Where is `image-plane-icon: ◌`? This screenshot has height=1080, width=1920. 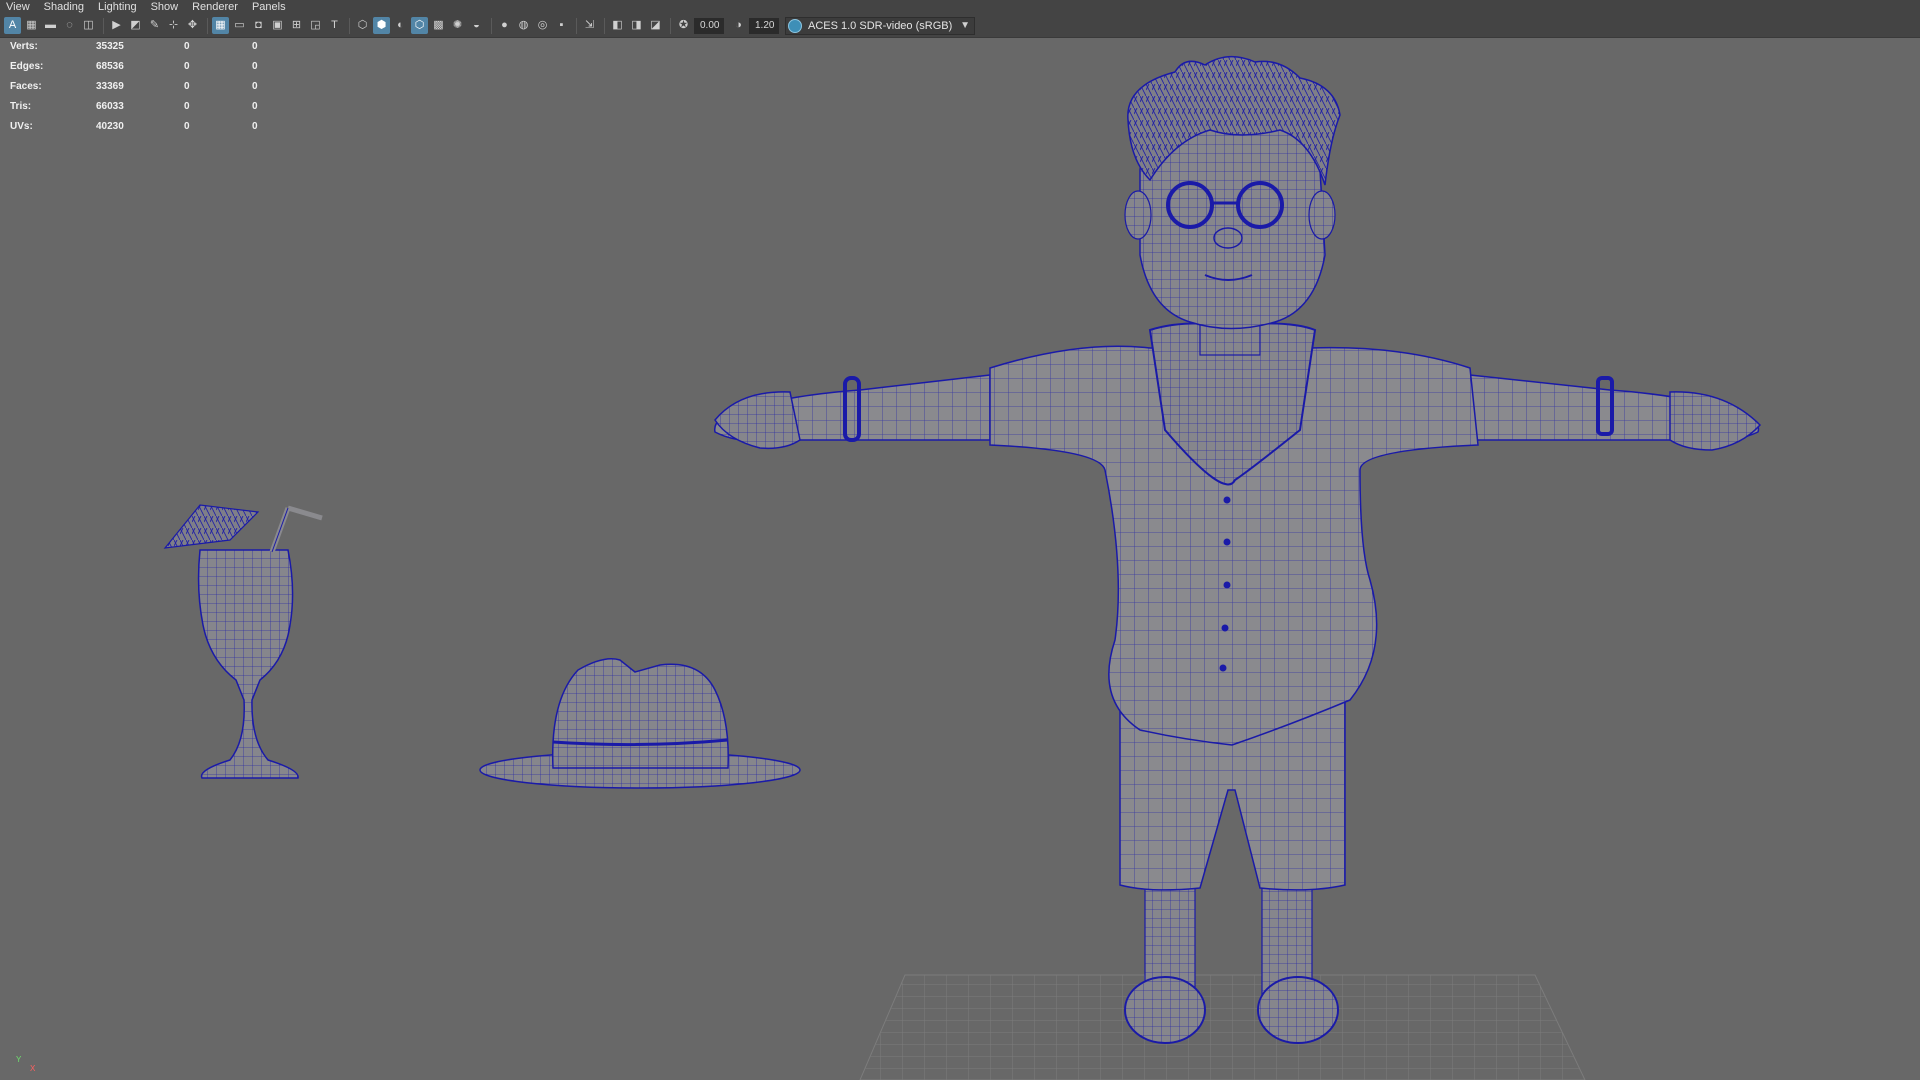
image-plane-icon: ◌ is located at coordinates (69, 25).